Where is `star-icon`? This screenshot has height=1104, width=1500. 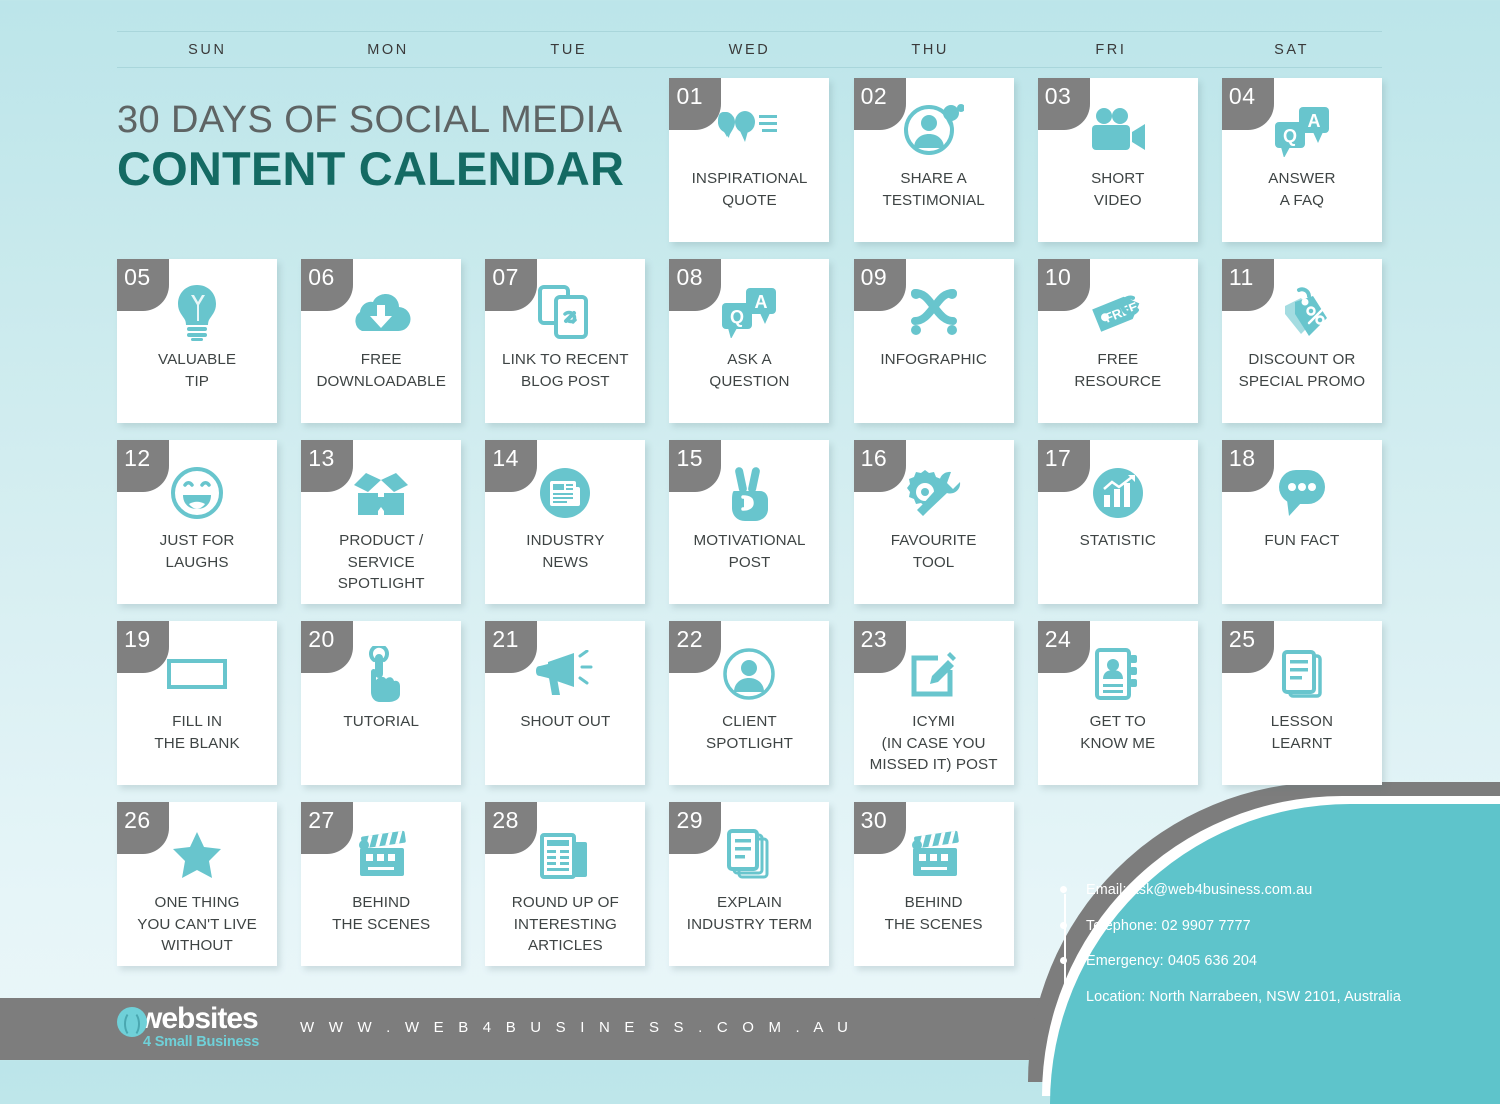 star-icon is located at coordinates (197, 855).